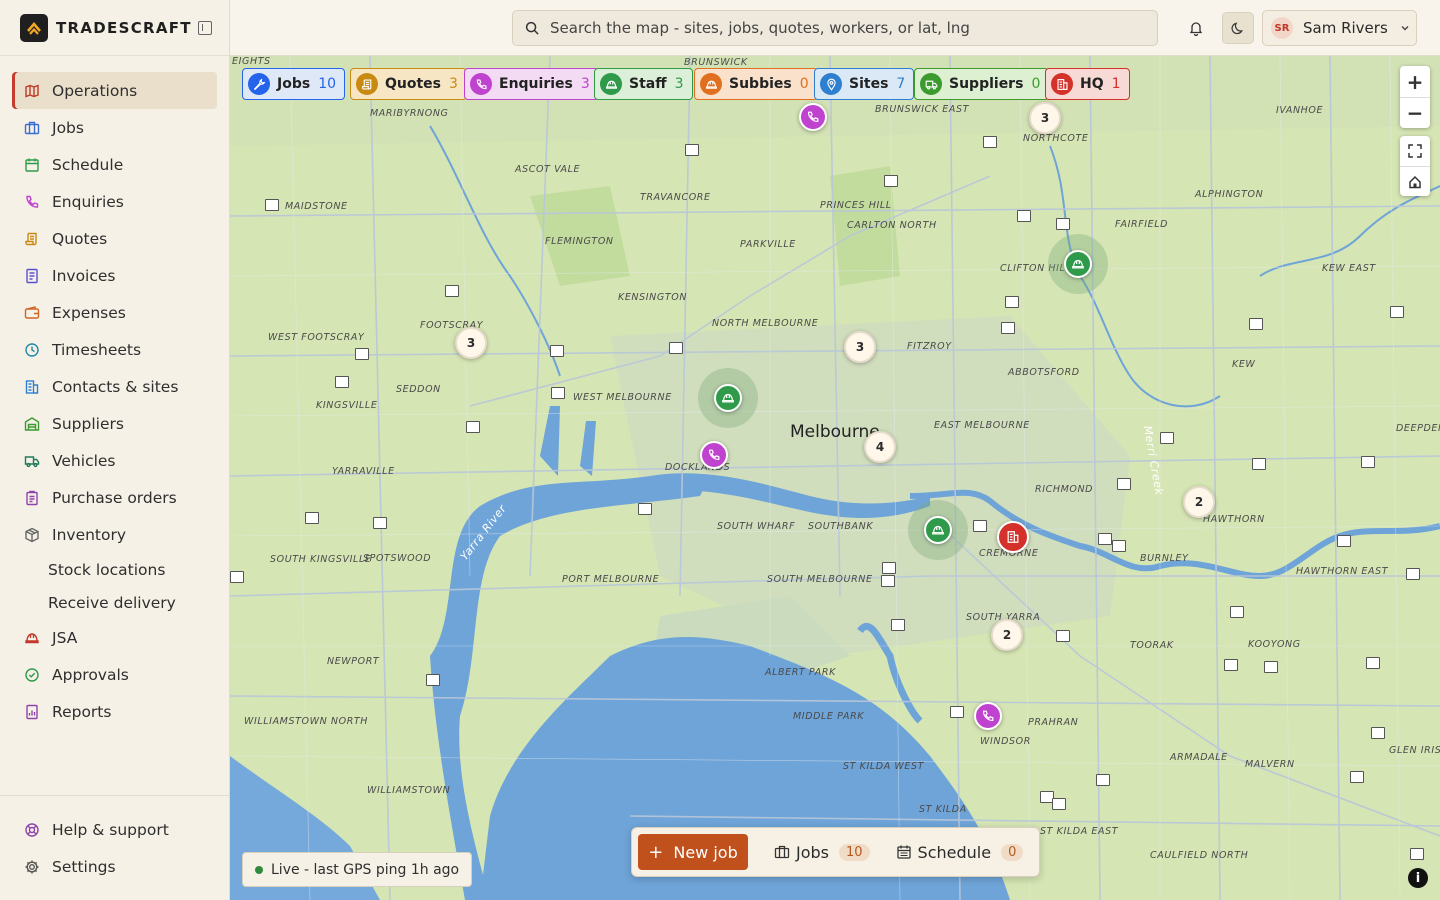 The image size is (1440, 900). What do you see at coordinates (114, 349) in the screenshot?
I see `sidebar-item-timesheets: Timesheets` at bounding box center [114, 349].